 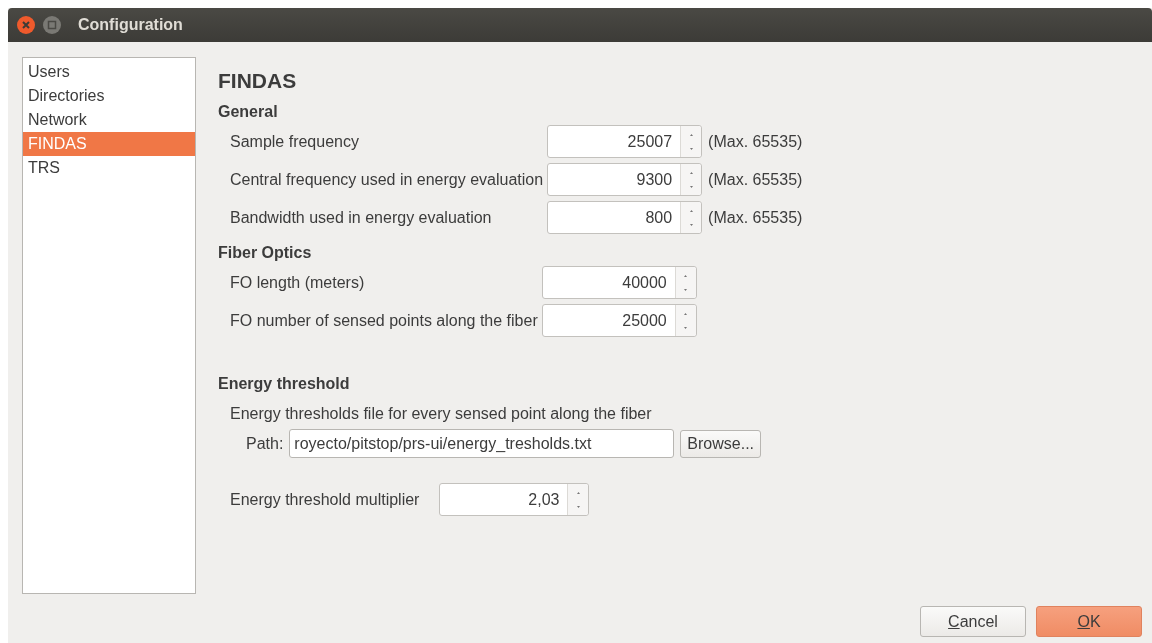 What do you see at coordinates (387, 179) in the screenshot?
I see `field-label: Central frequency used in energy evaluation` at bounding box center [387, 179].